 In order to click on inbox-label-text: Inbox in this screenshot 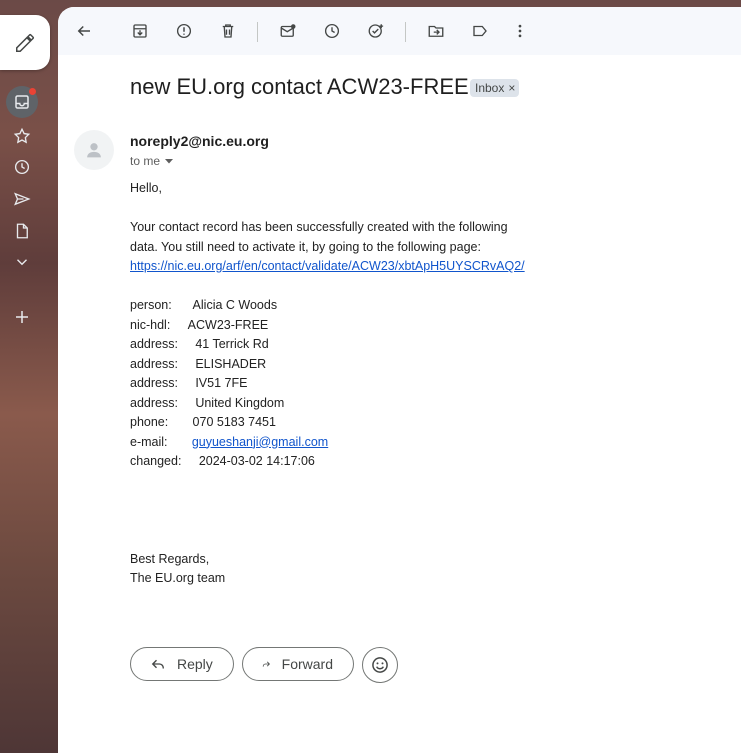, I will do `click(490, 88)`.